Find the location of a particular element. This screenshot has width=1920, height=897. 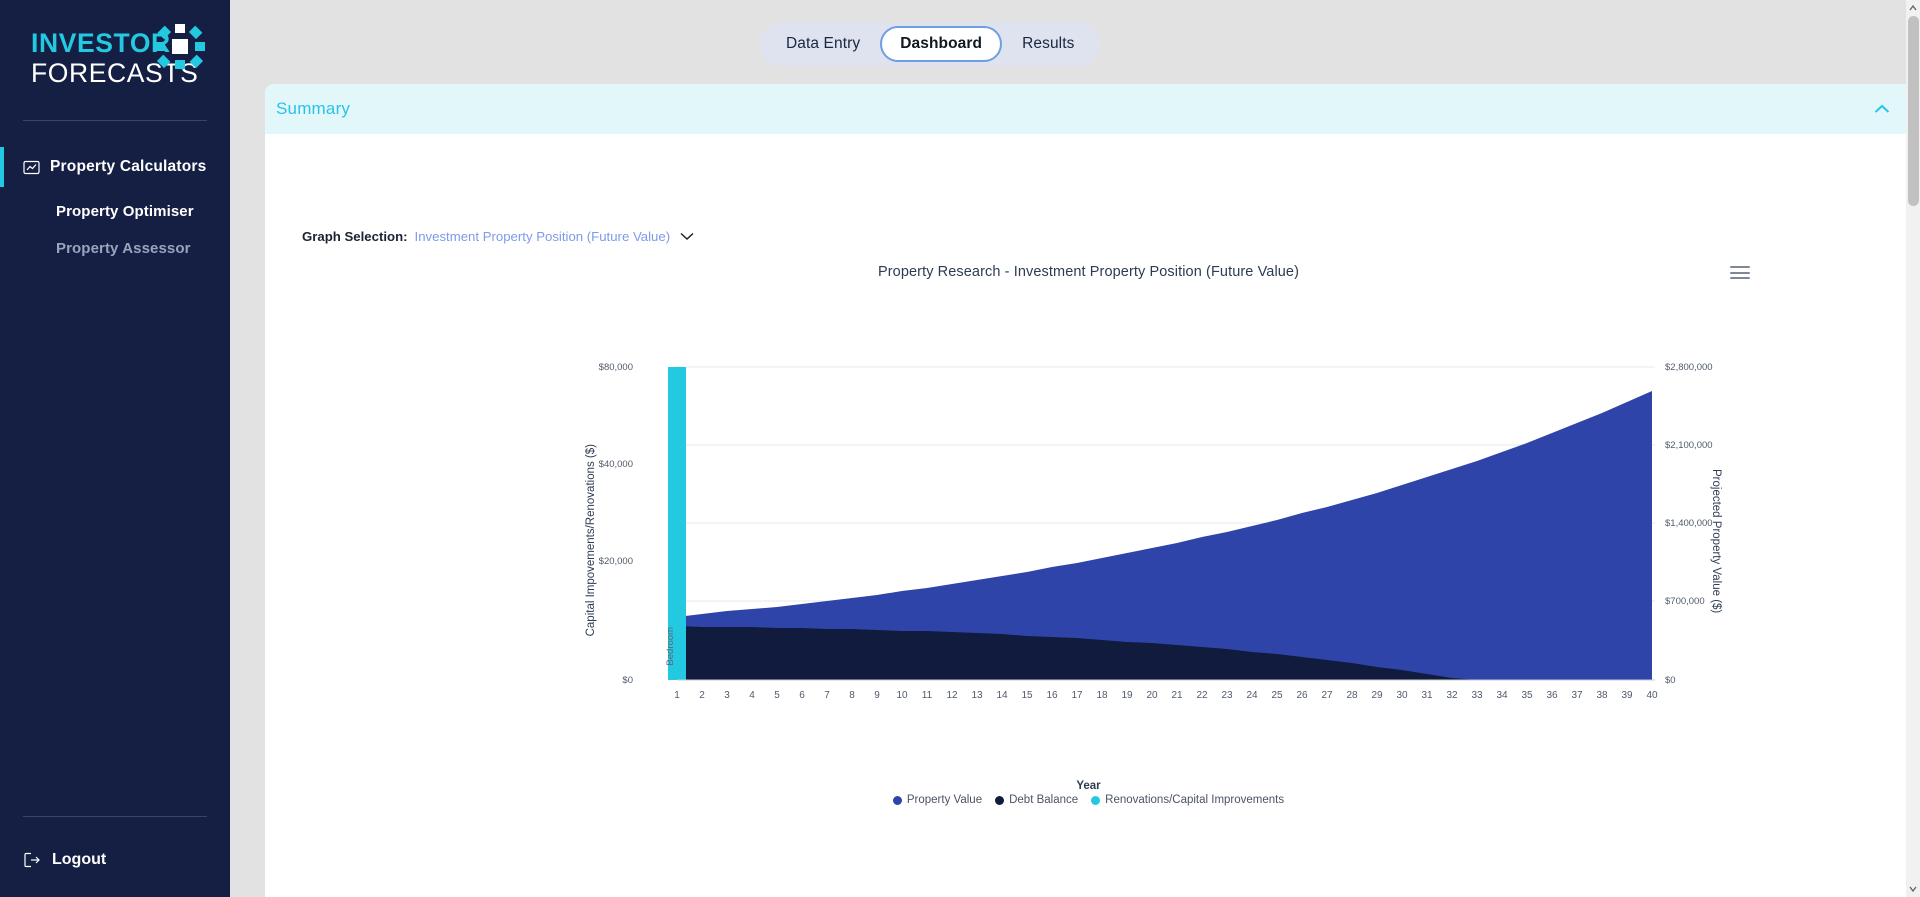

x-tick-label: 40 is located at coordinates (1652, 695).